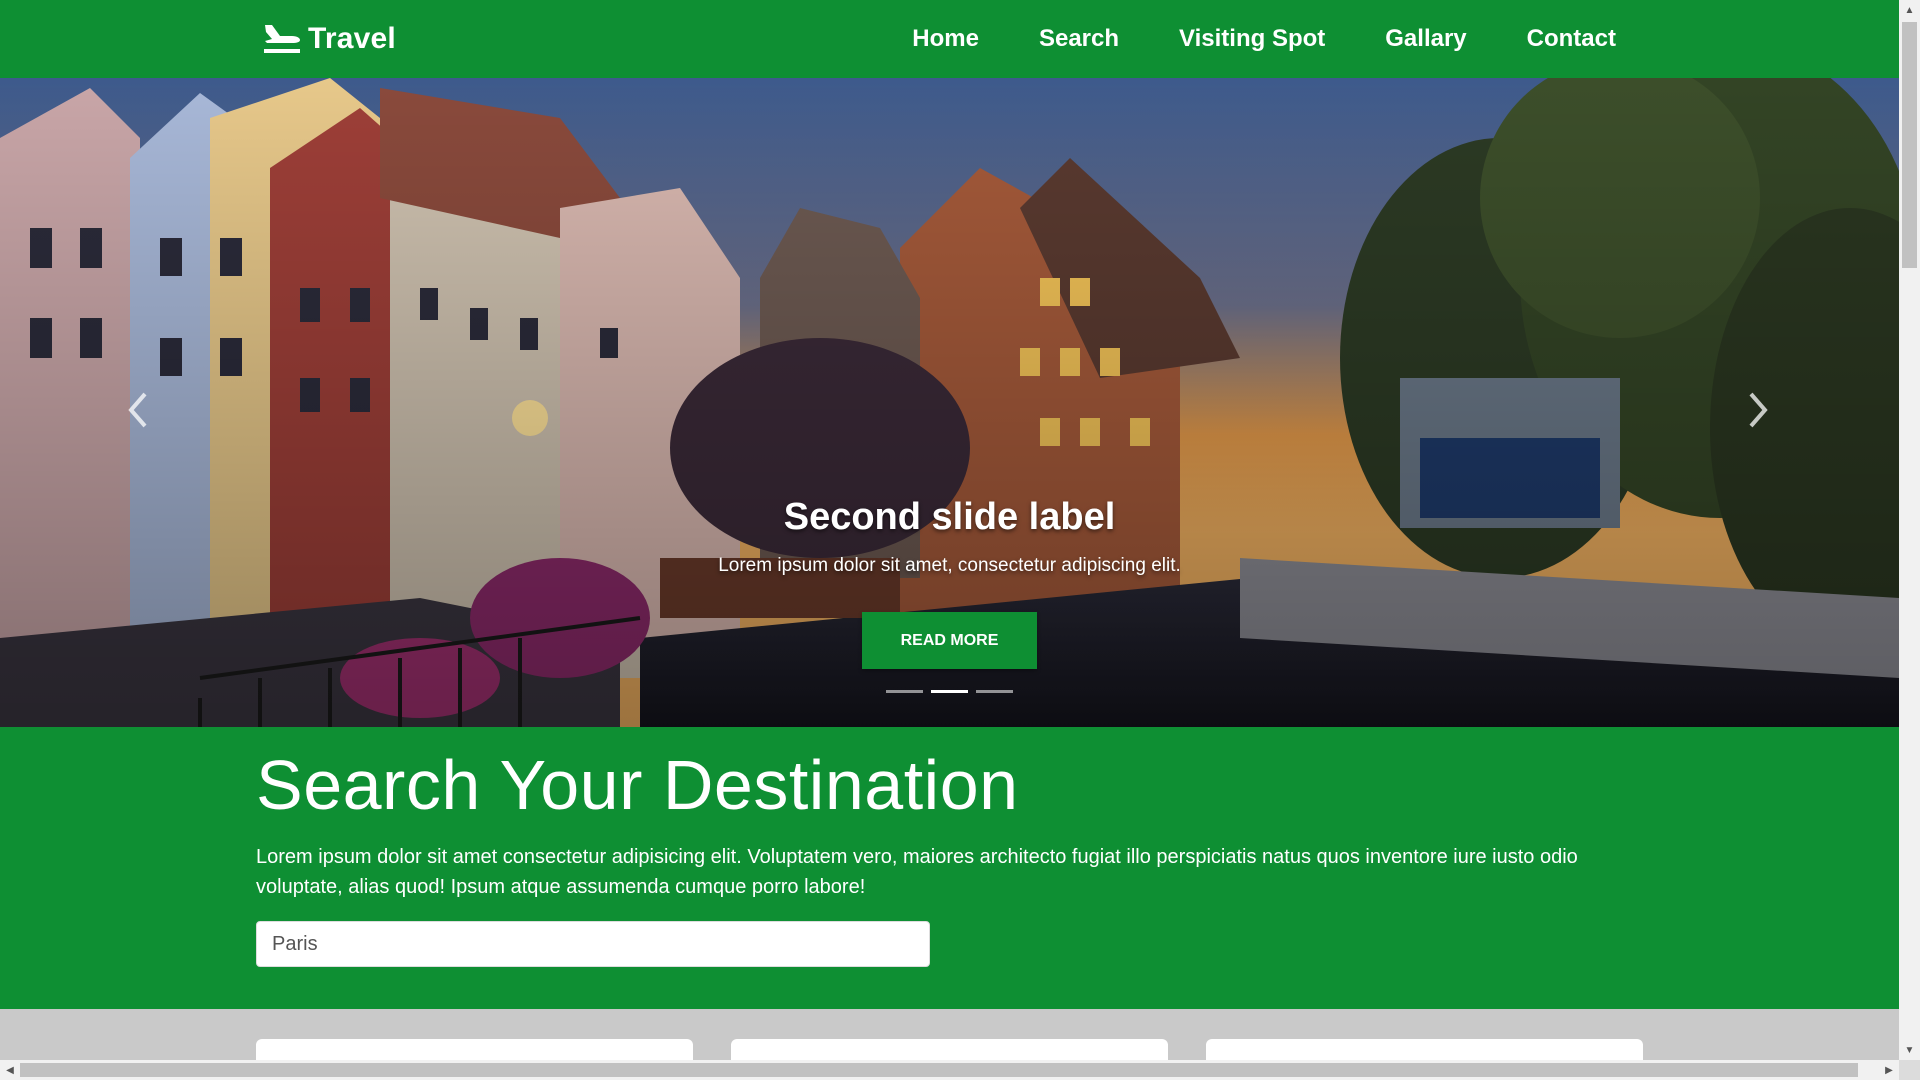 The width and height of the screenshot is (1920, 1080). What do you see at coordinates (1252, 39) in the screenshot?
I see `nav-visiting-spot-link: Visiting Spot` at bounding box center [1252, 39].